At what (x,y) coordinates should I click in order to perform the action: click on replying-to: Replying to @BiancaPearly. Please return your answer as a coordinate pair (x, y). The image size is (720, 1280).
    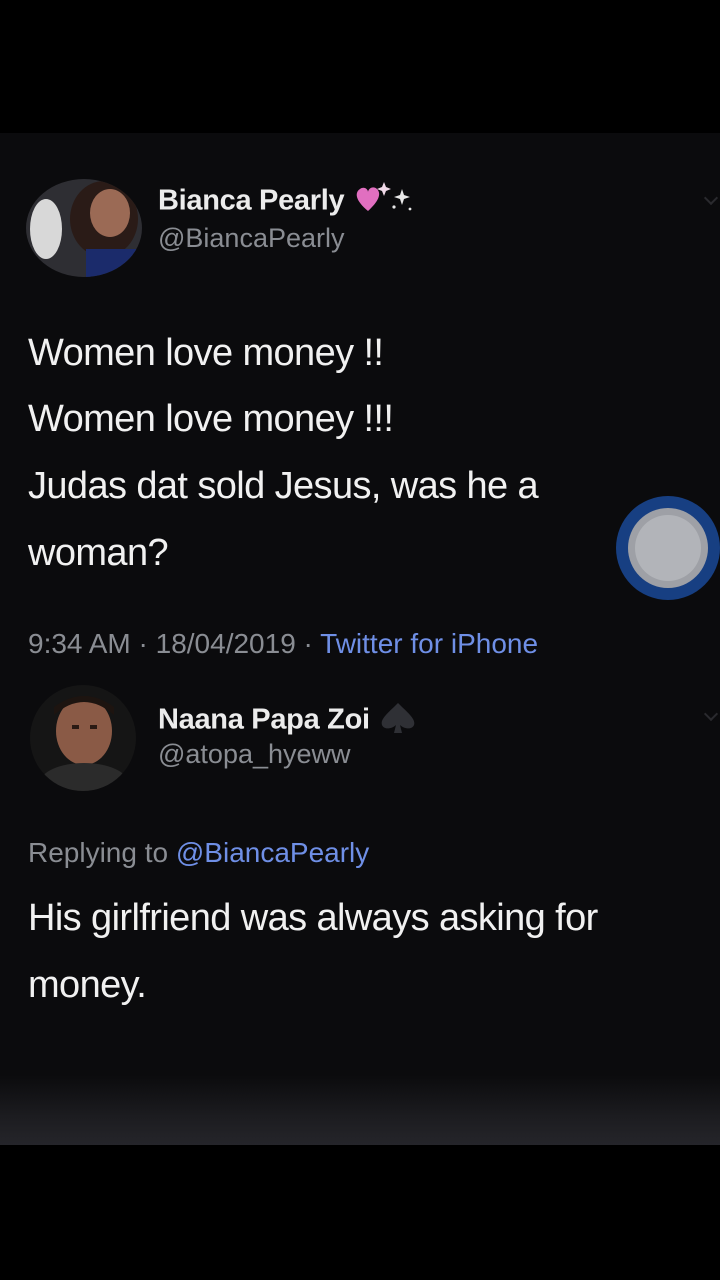
    Looking at the image, I should click on (198, 853).